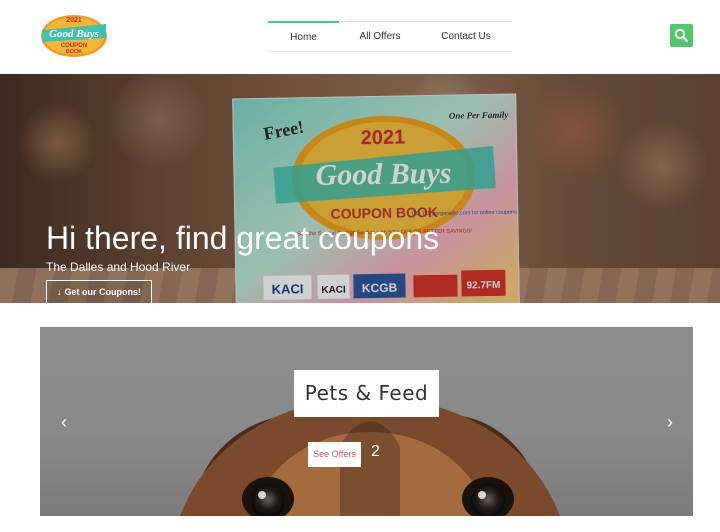  Describe the element at coordinates (380, 37) in the screenshot. I see `nav-item-all-offers: All Offers` at that location.